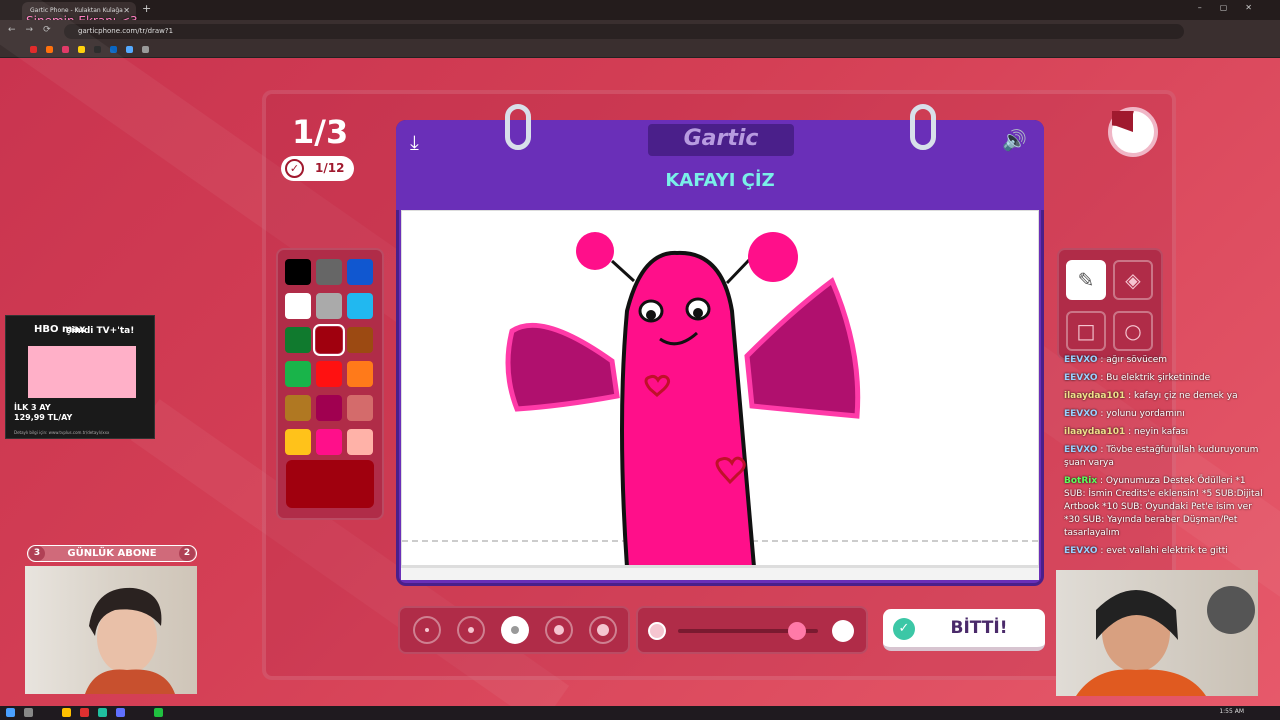 This screenshot has height=720, width=1280. Describe the element at coordinates (100, 331) in the screenshot. I see `ad-headline: şimdi TV+'ta!` at that location.